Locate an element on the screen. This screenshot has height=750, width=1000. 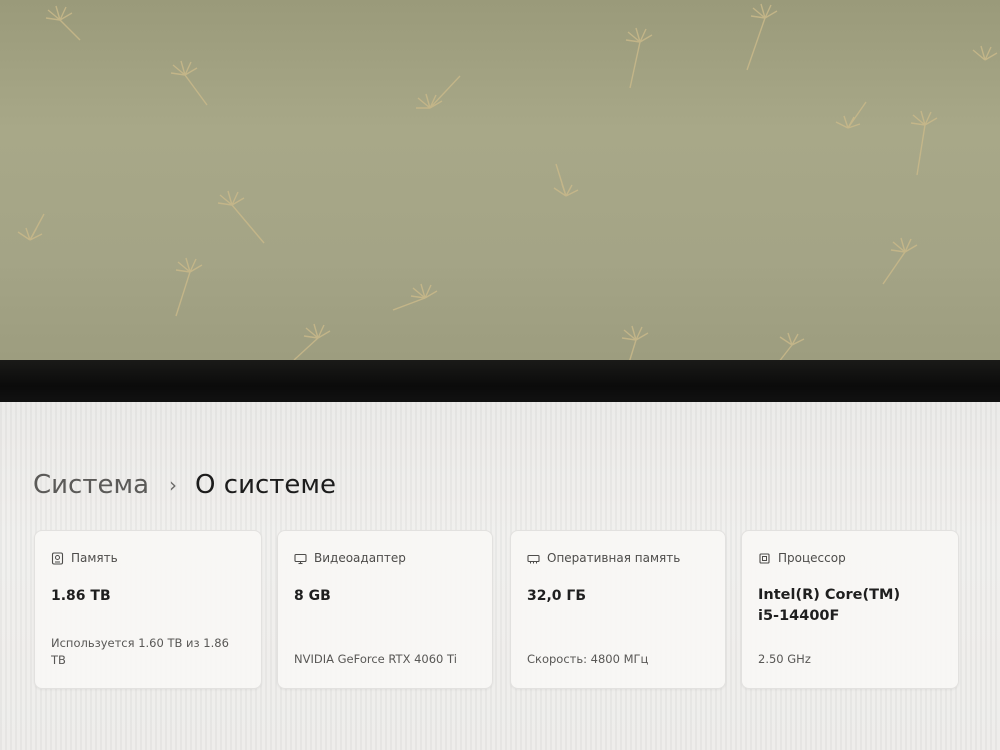
card-detail: NVIDIA GeForce RTX 4060 Ti is located at coordinates (375, 659).